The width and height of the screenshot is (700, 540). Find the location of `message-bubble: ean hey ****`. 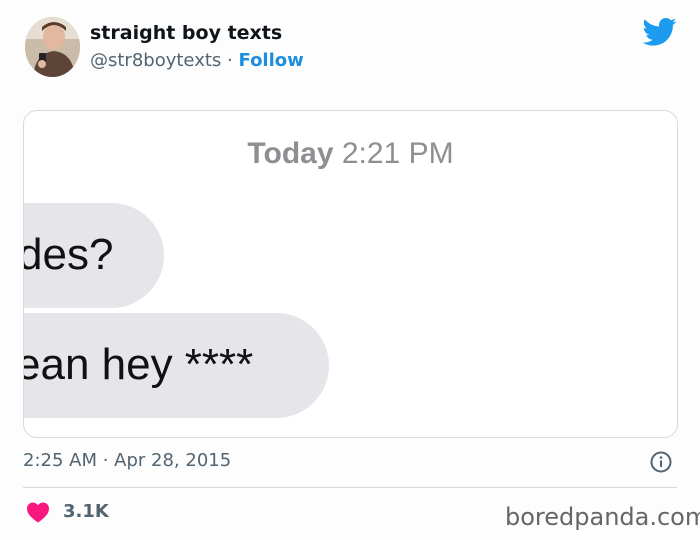

message-bubble: ean hey **** is located at coordinates (176, 365).